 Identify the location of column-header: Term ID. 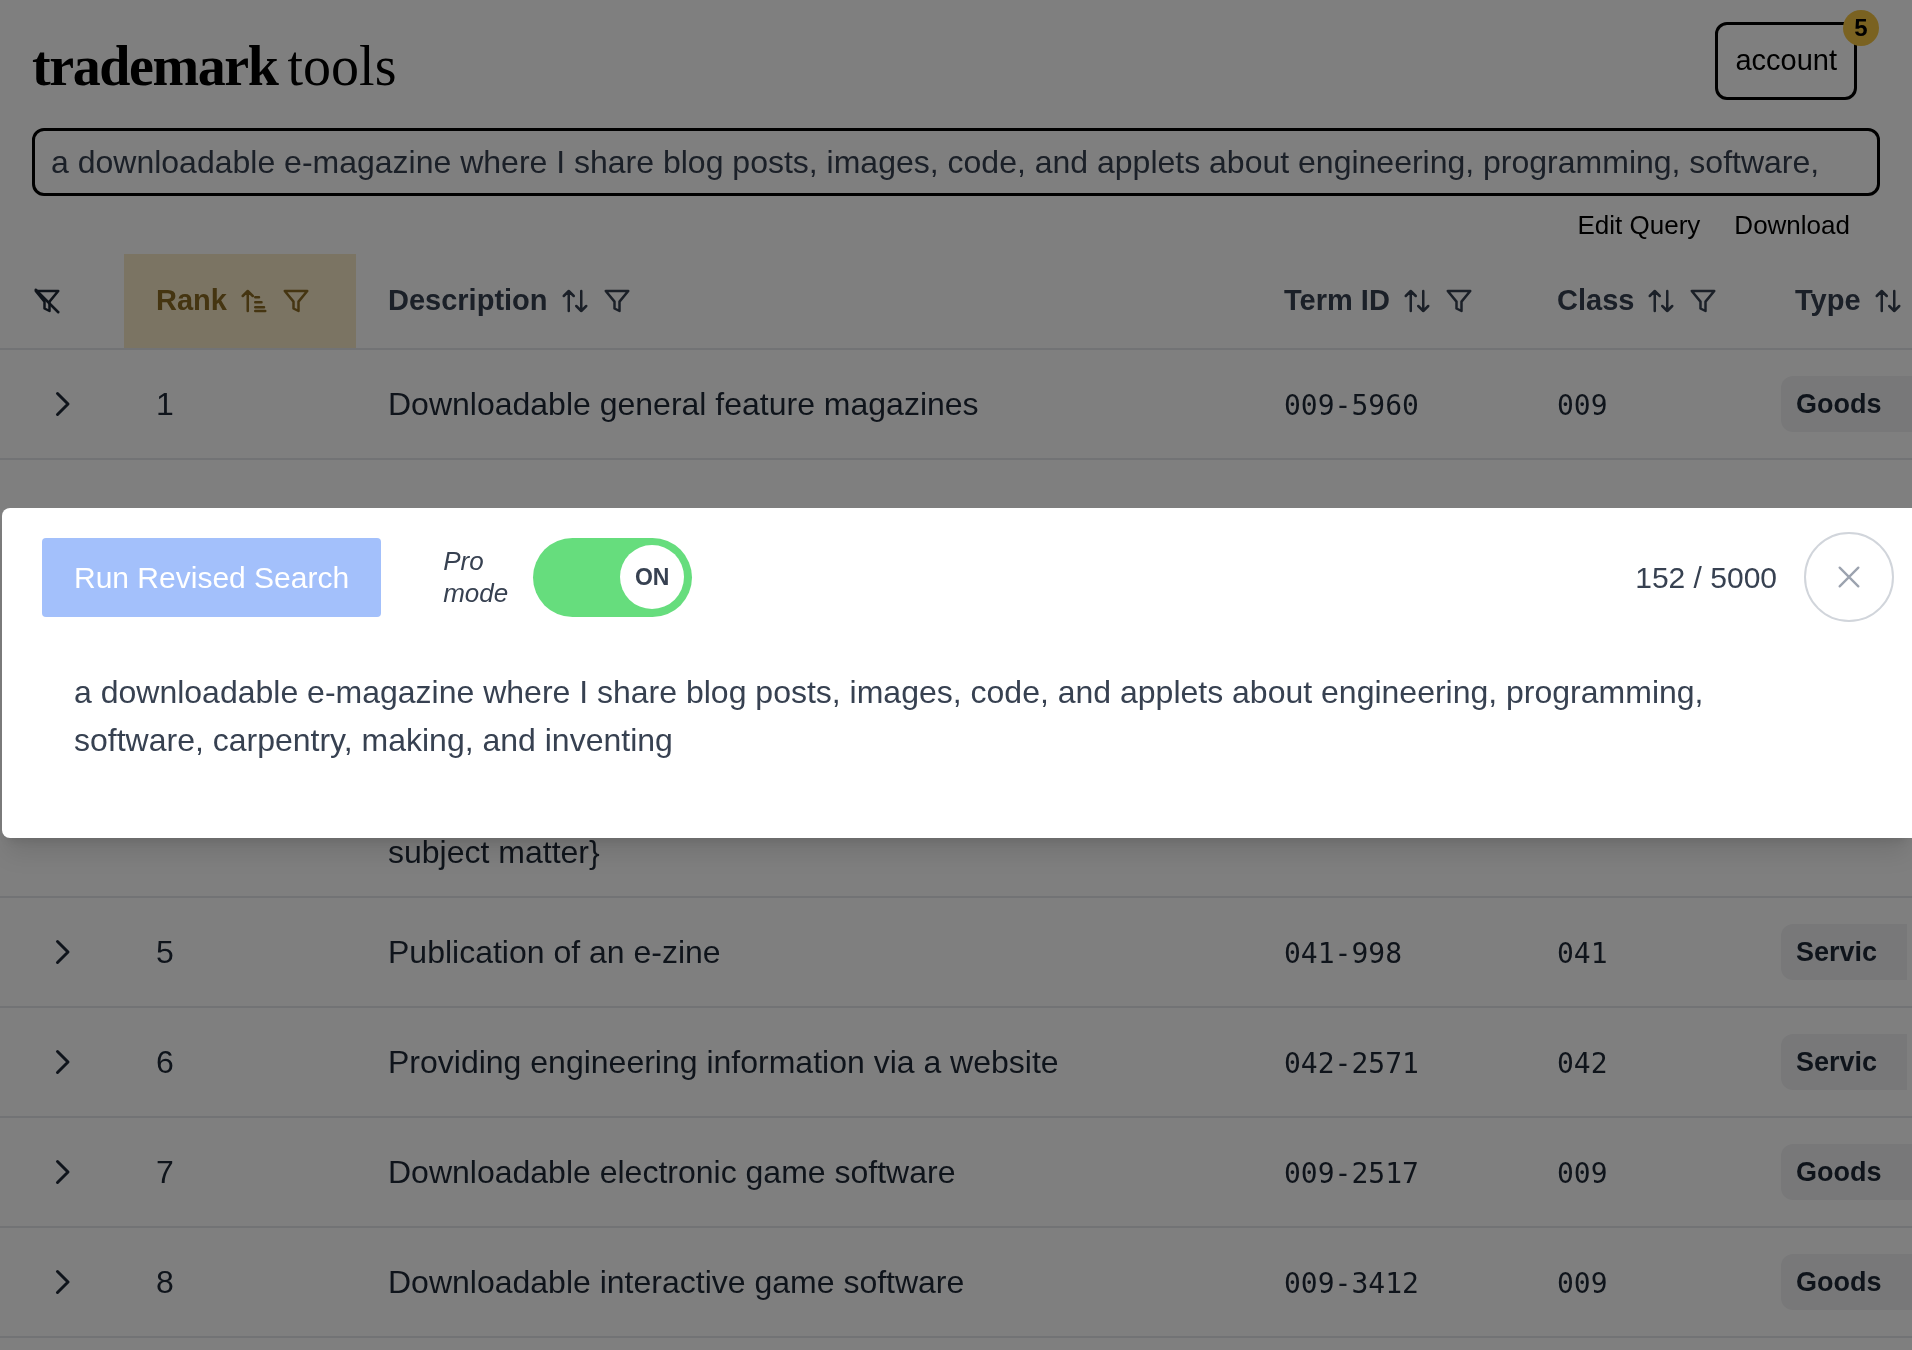
(1388, 301).